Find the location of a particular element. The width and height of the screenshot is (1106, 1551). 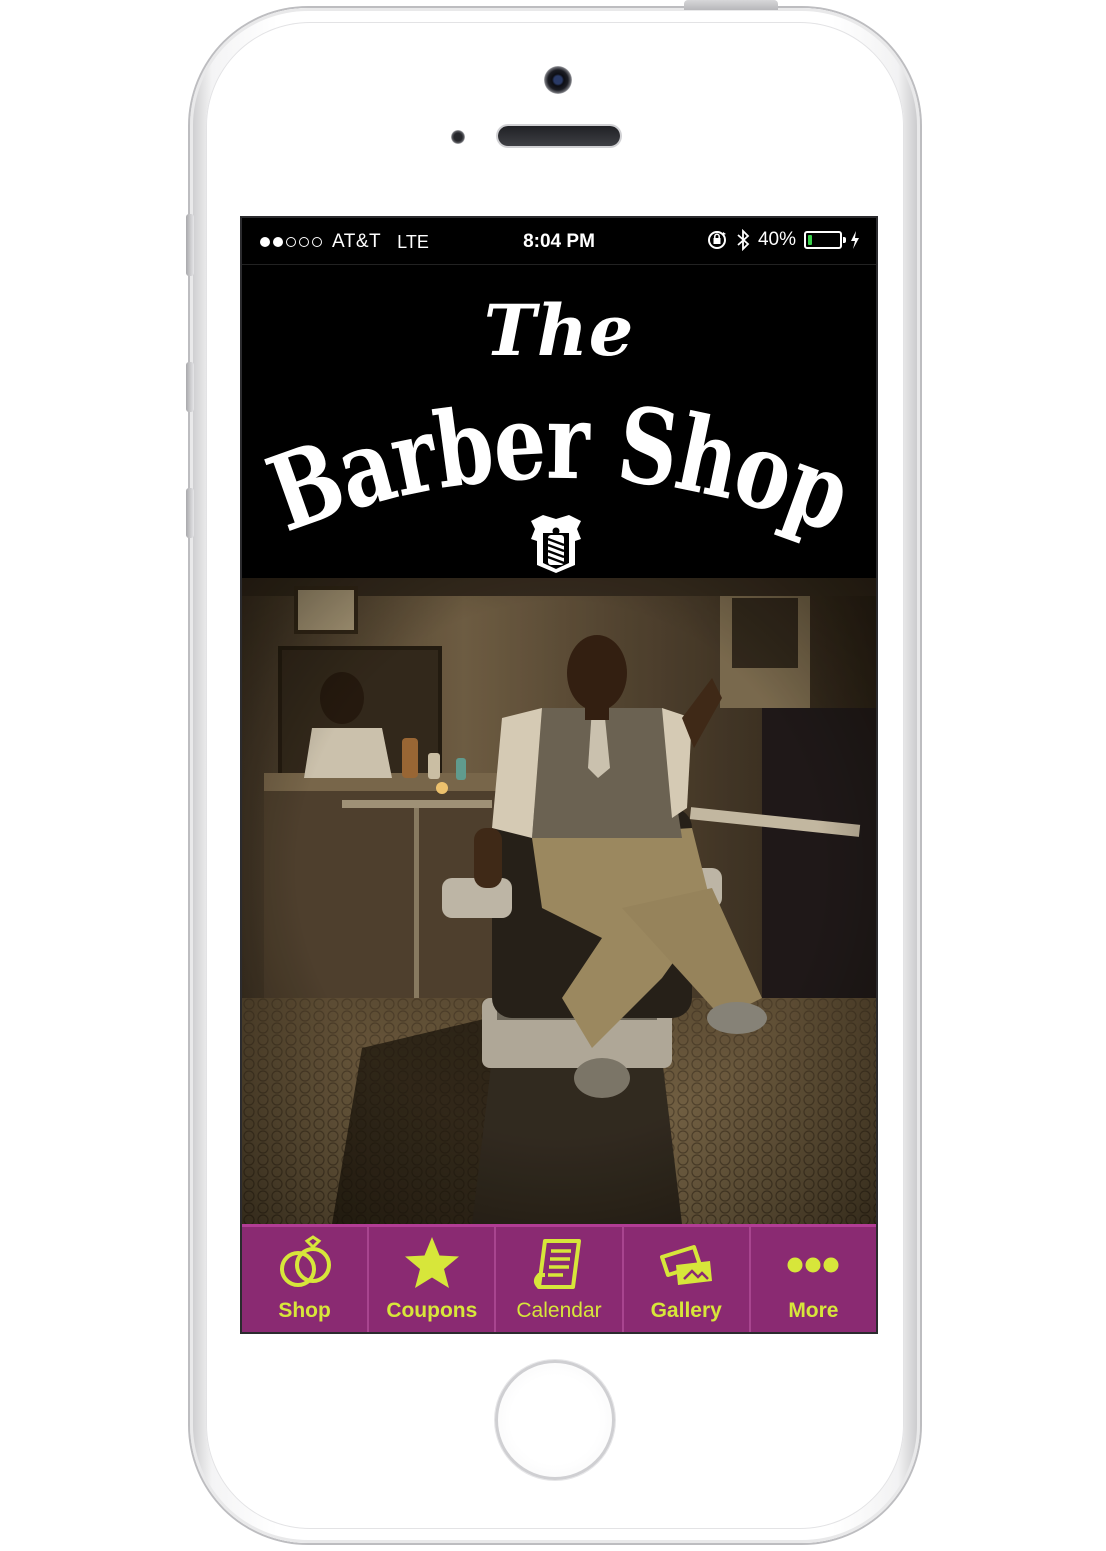

tab-gallery: Gallery is located at coordinates (687, 1279).